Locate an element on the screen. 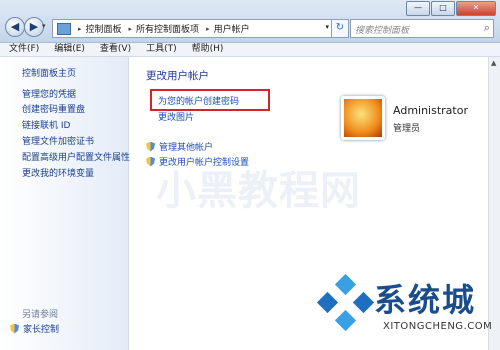 This screenshot has width=500, height=350. sidebar-home-link: 控制面板主页 is located at coordinates (49, 72).